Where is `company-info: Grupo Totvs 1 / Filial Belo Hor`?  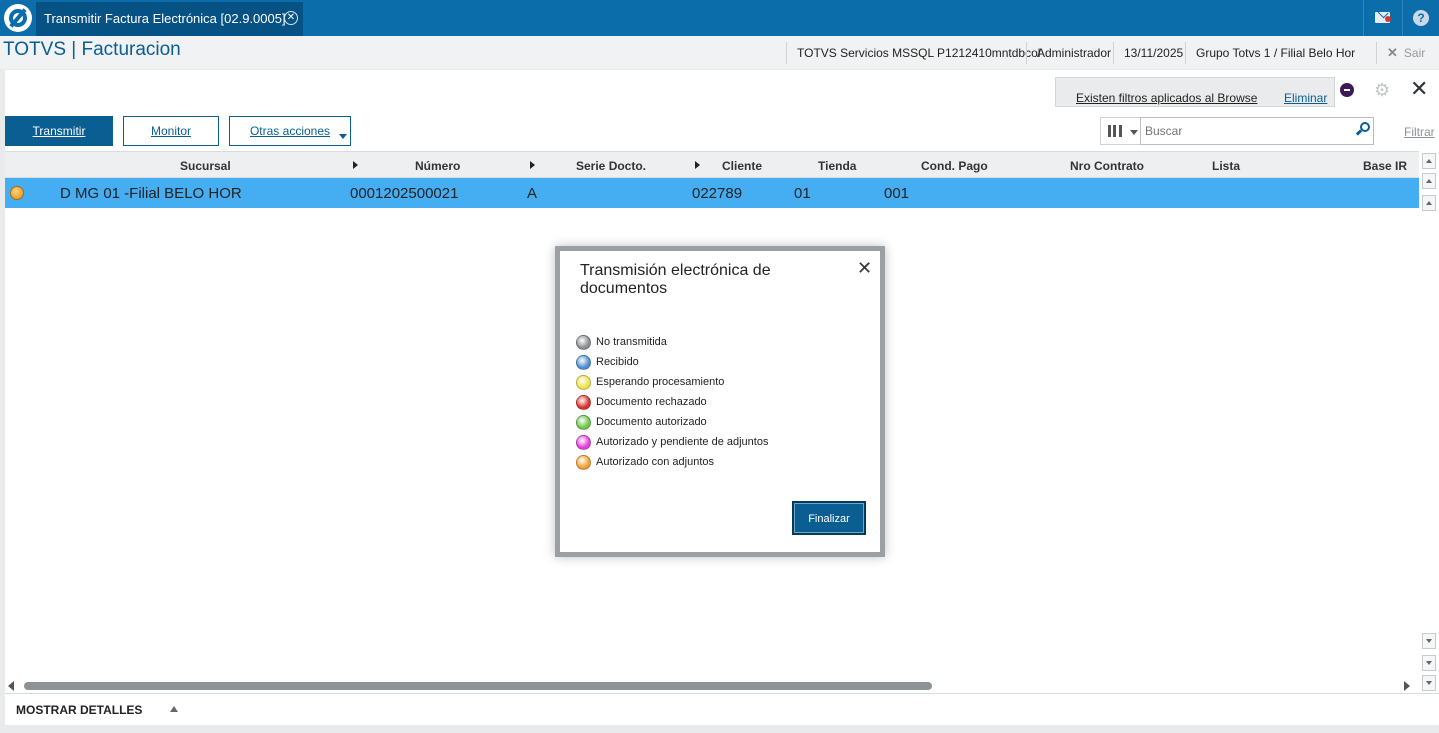
company-info: Grupo Totvs 1 / Filial Belo Hor is located at coordinates (1270, 53).